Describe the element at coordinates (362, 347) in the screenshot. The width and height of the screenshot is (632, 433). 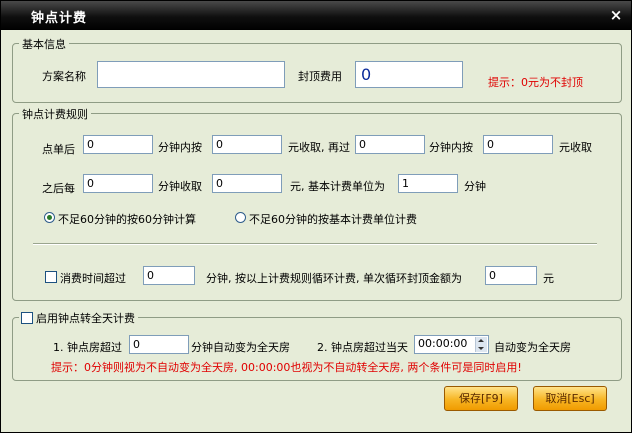
I see `fullday-item2-label: 2. 钟点房超过当天` at that location.